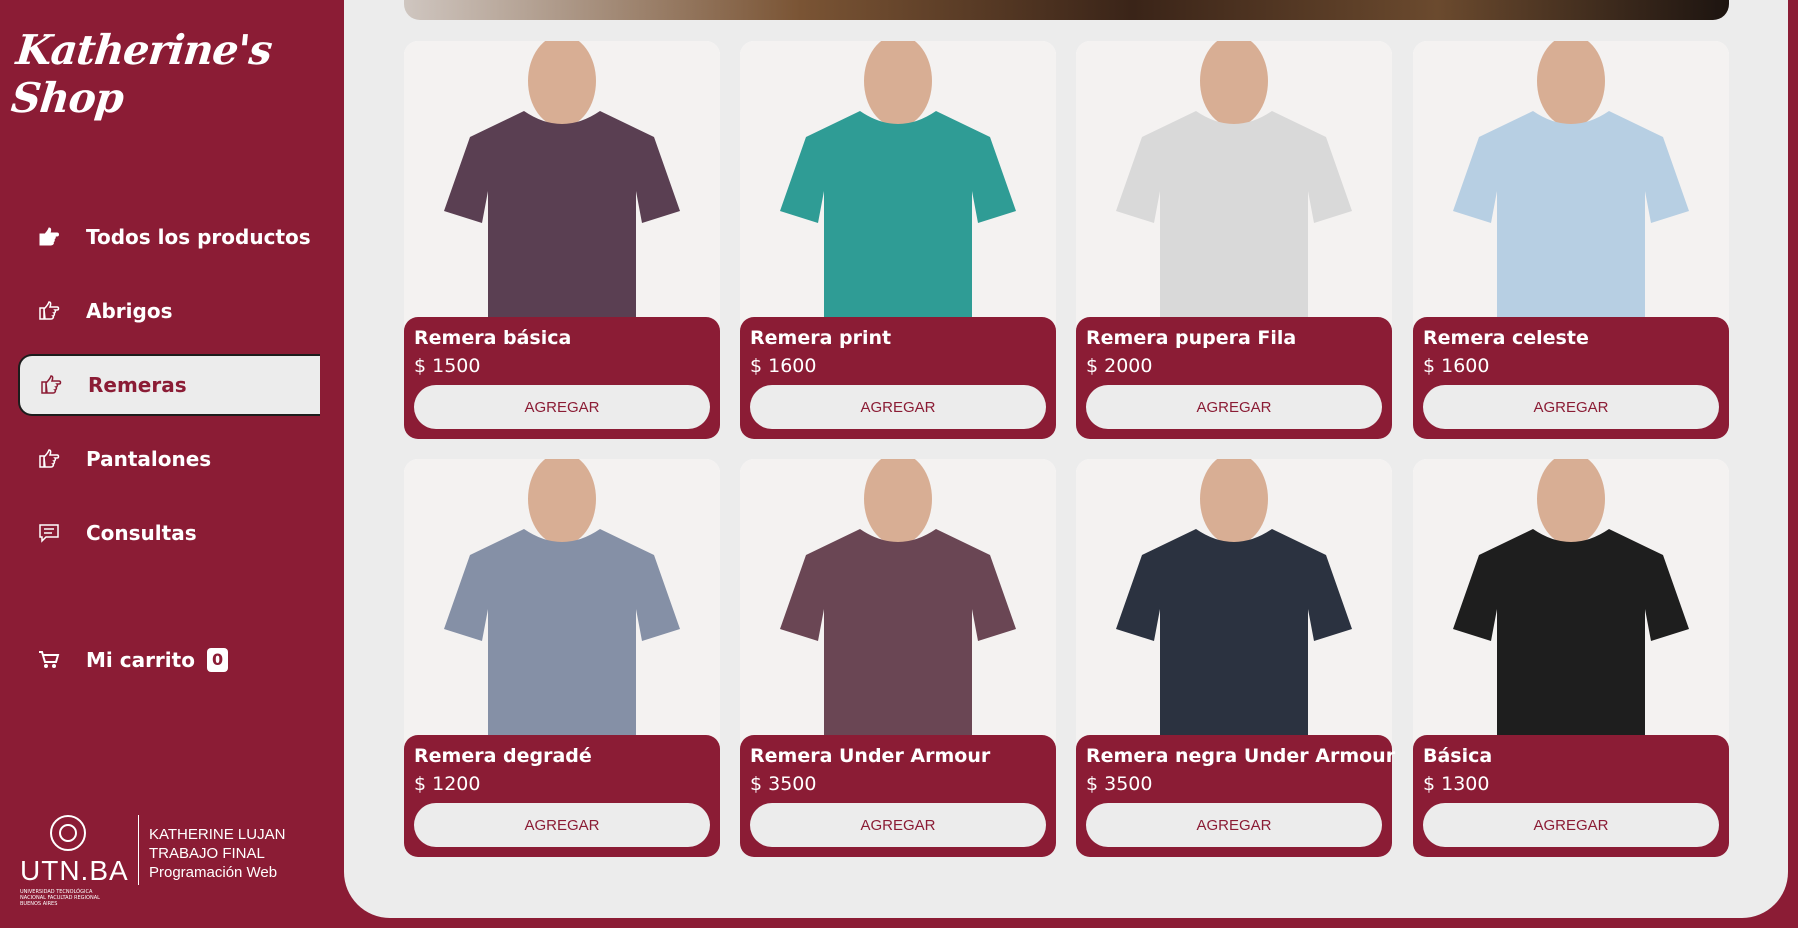 This screenshot has height=928, width=1798. I want to click on product-card: Remera celeste $ 1600 AGREGAR, so click(1571, 240).